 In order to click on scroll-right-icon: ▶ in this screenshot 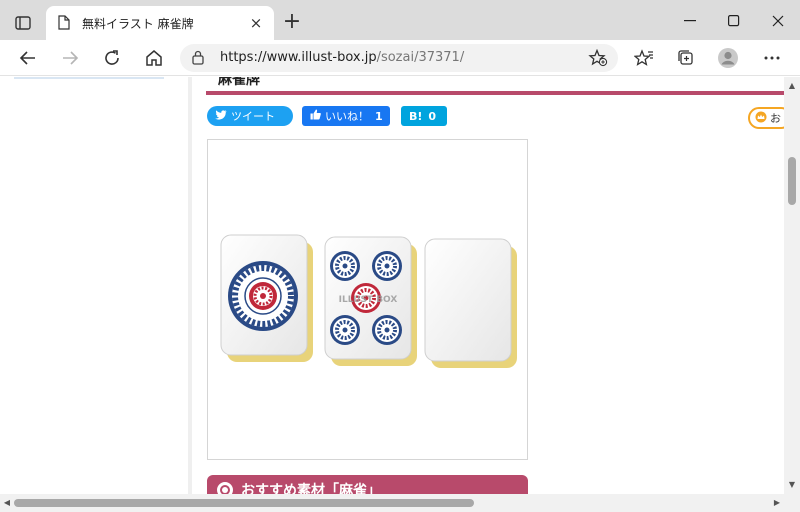, I will do `click(777, 503)`.